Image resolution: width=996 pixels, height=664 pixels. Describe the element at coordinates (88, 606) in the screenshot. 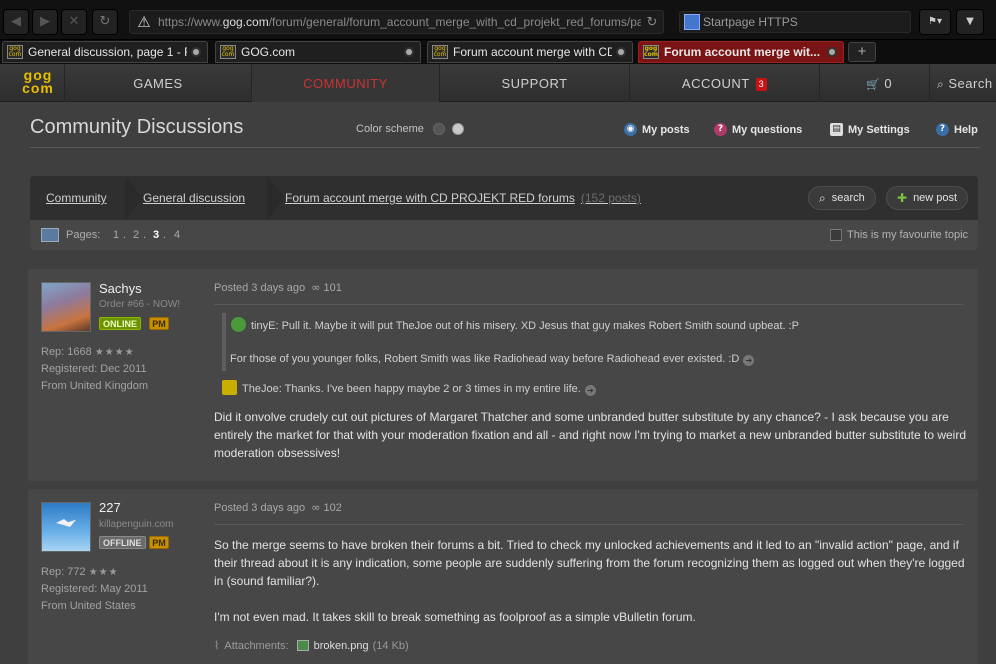

I see `user-location: From United States` at that location.